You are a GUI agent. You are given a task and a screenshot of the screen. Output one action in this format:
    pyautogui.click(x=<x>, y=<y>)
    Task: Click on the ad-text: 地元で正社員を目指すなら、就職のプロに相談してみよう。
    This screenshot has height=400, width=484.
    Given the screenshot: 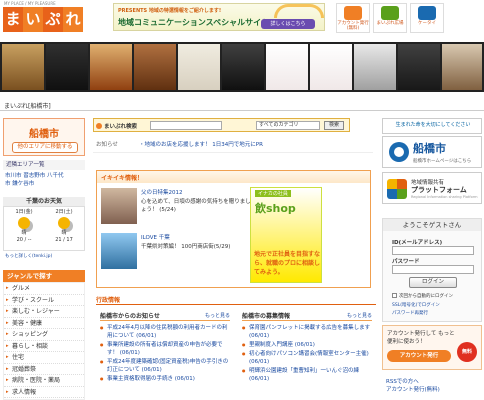 What is the action you would take?
    pyautogui.click(x=287, y=263)
    